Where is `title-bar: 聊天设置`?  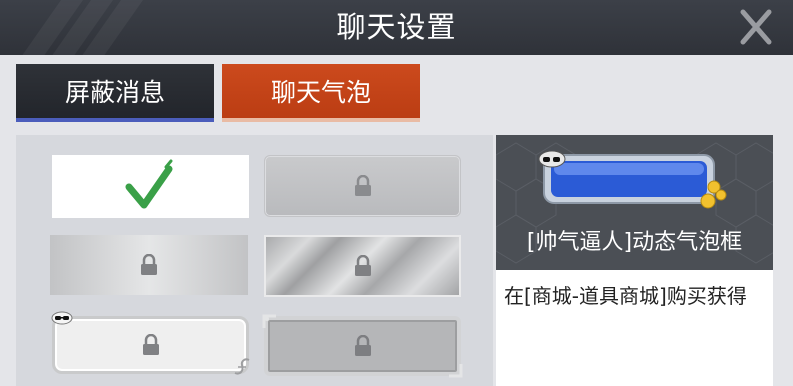 title-bar: 聊天设置 is located at coordinates (396, 27).